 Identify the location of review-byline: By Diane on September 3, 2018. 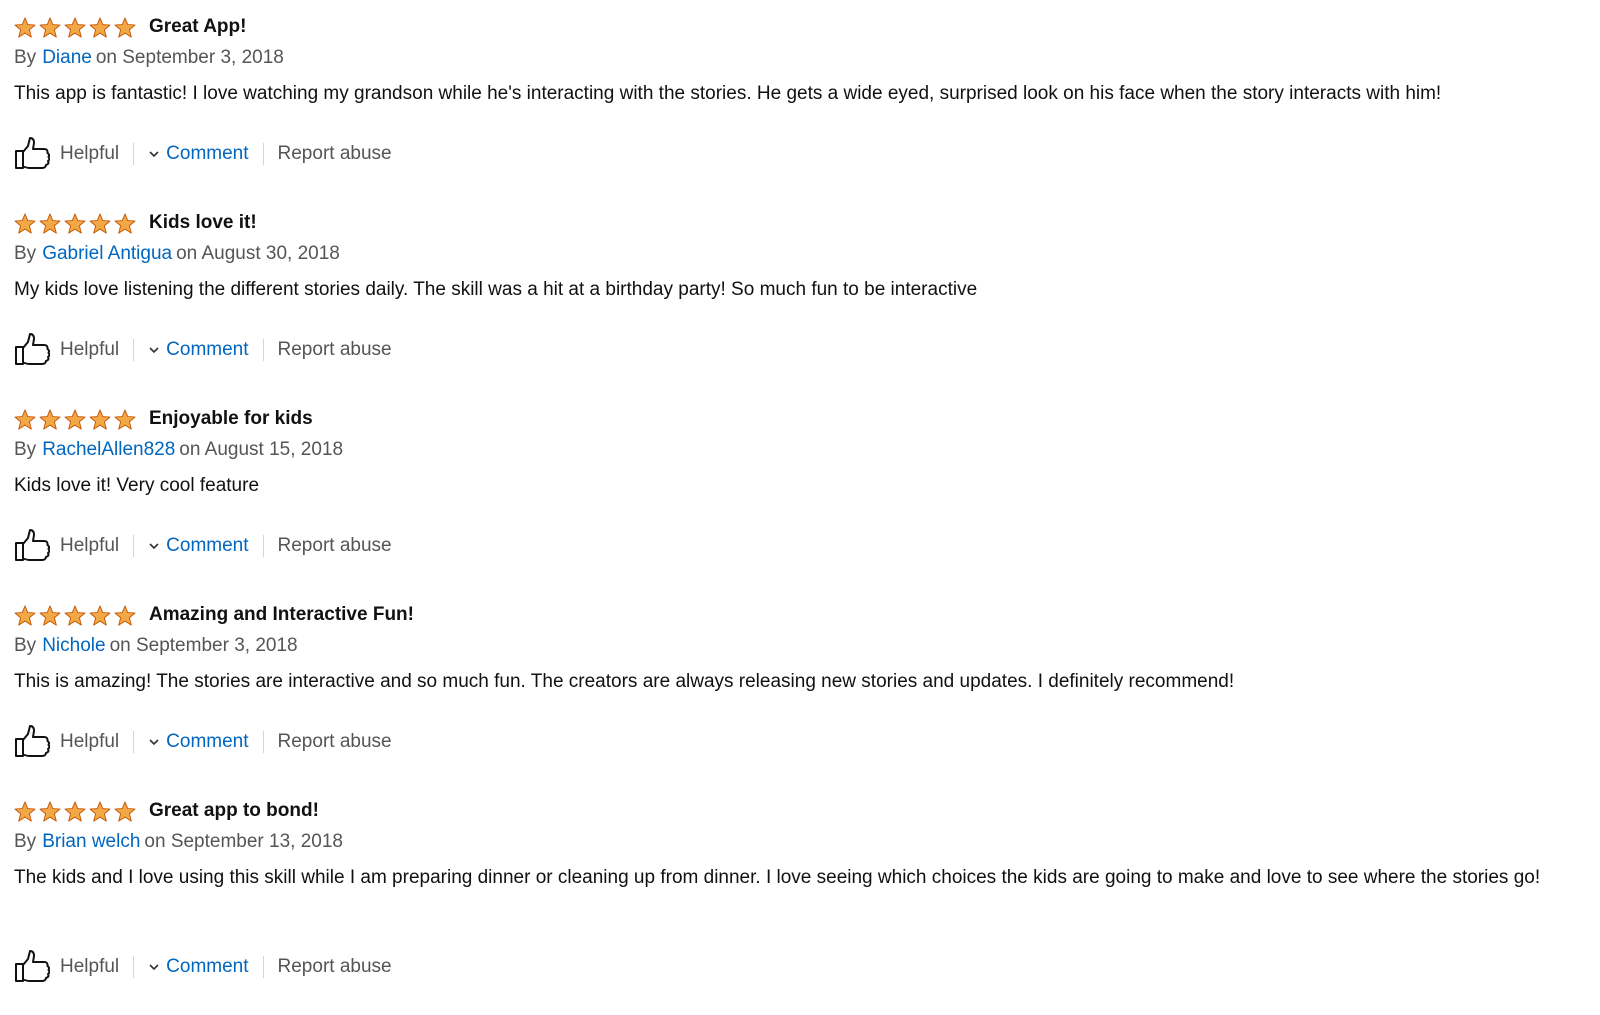
(797, 58).